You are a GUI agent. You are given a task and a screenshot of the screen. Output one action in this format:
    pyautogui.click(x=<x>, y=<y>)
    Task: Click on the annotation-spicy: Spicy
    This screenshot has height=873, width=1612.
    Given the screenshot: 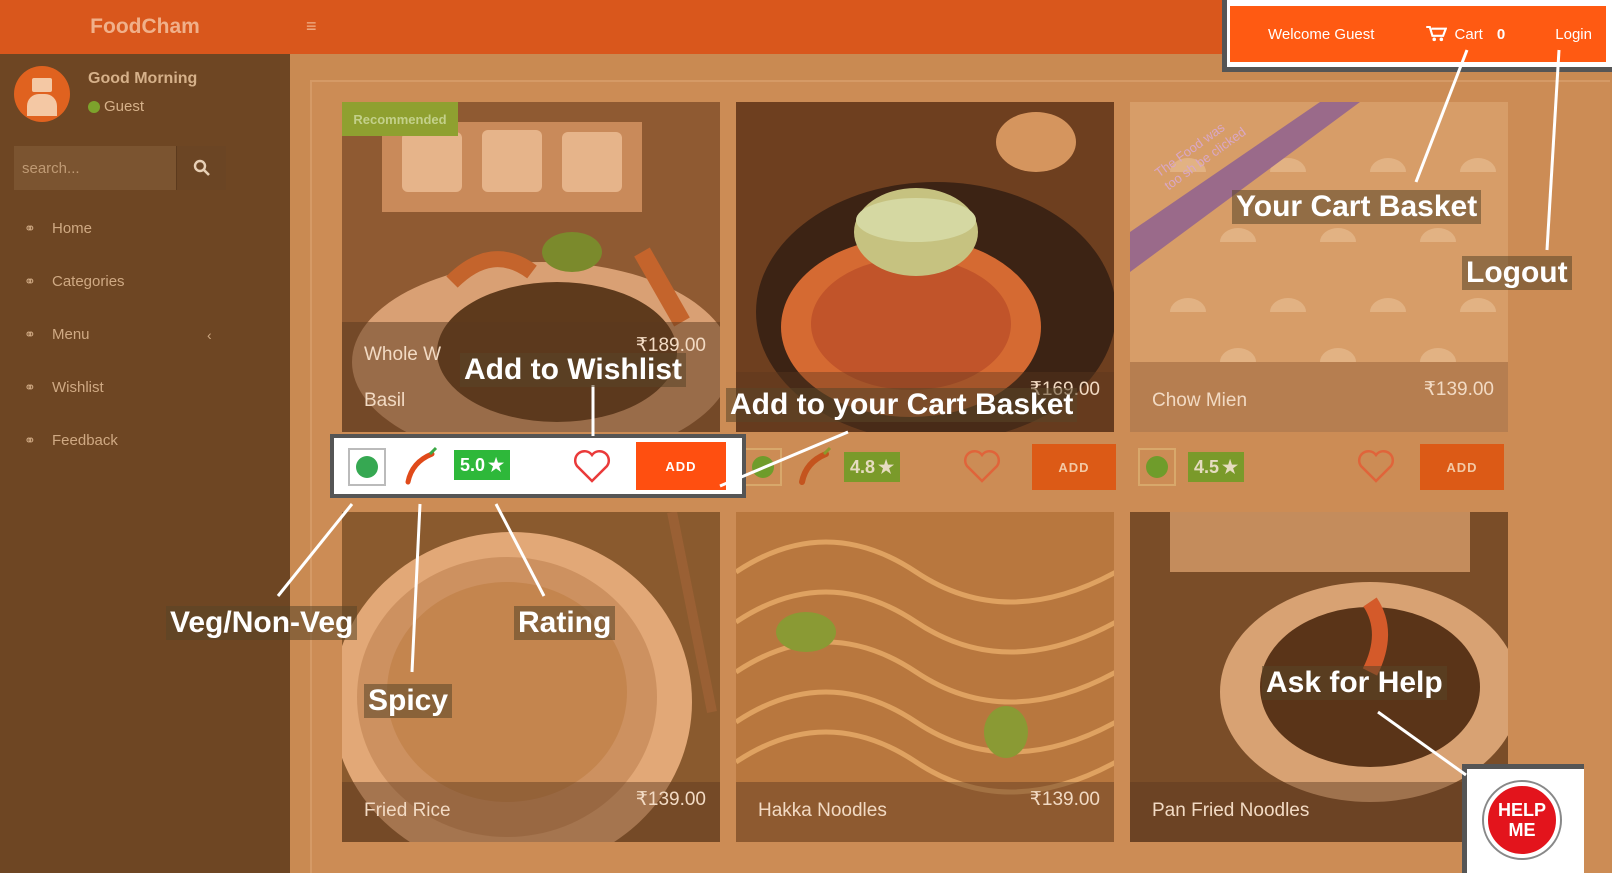 What is the action you would take?
    pyautogui.click(x=408, y=701)
    